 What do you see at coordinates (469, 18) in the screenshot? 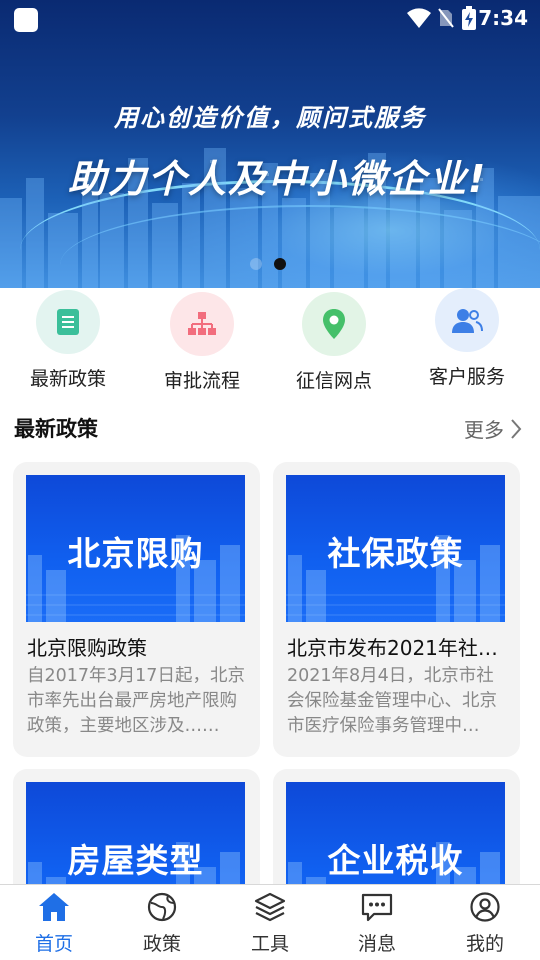
I see `battery-charging-icon` at bounding box center [469, 18].